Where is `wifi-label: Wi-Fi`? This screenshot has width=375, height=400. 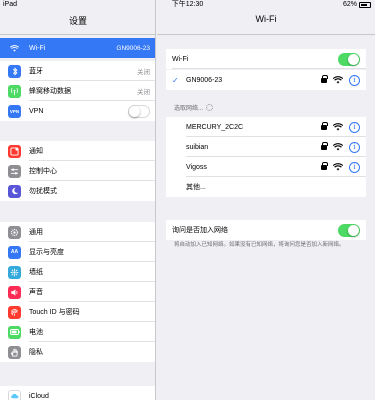 wifi-label: Wi-Fi is located at coordinates (180, 59).